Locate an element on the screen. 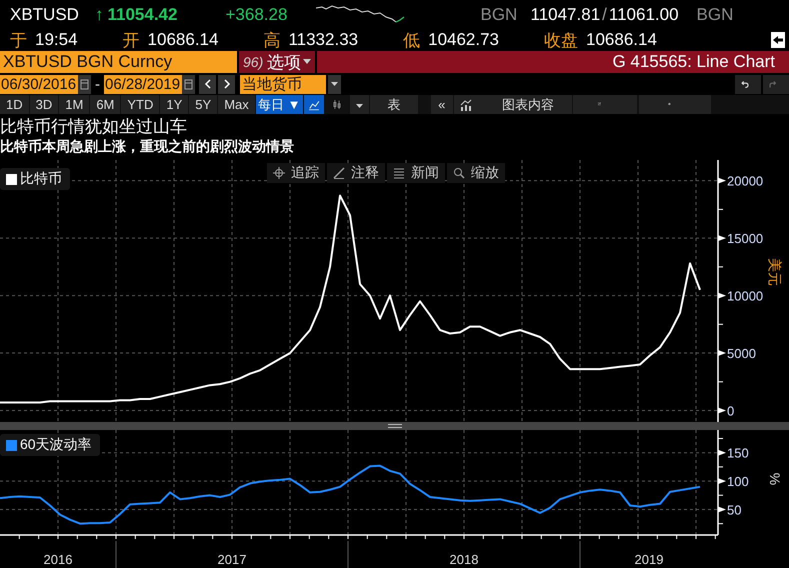 The width and height of the screenshot is (789, 568). search-icon is located at coordinates (459, 173).